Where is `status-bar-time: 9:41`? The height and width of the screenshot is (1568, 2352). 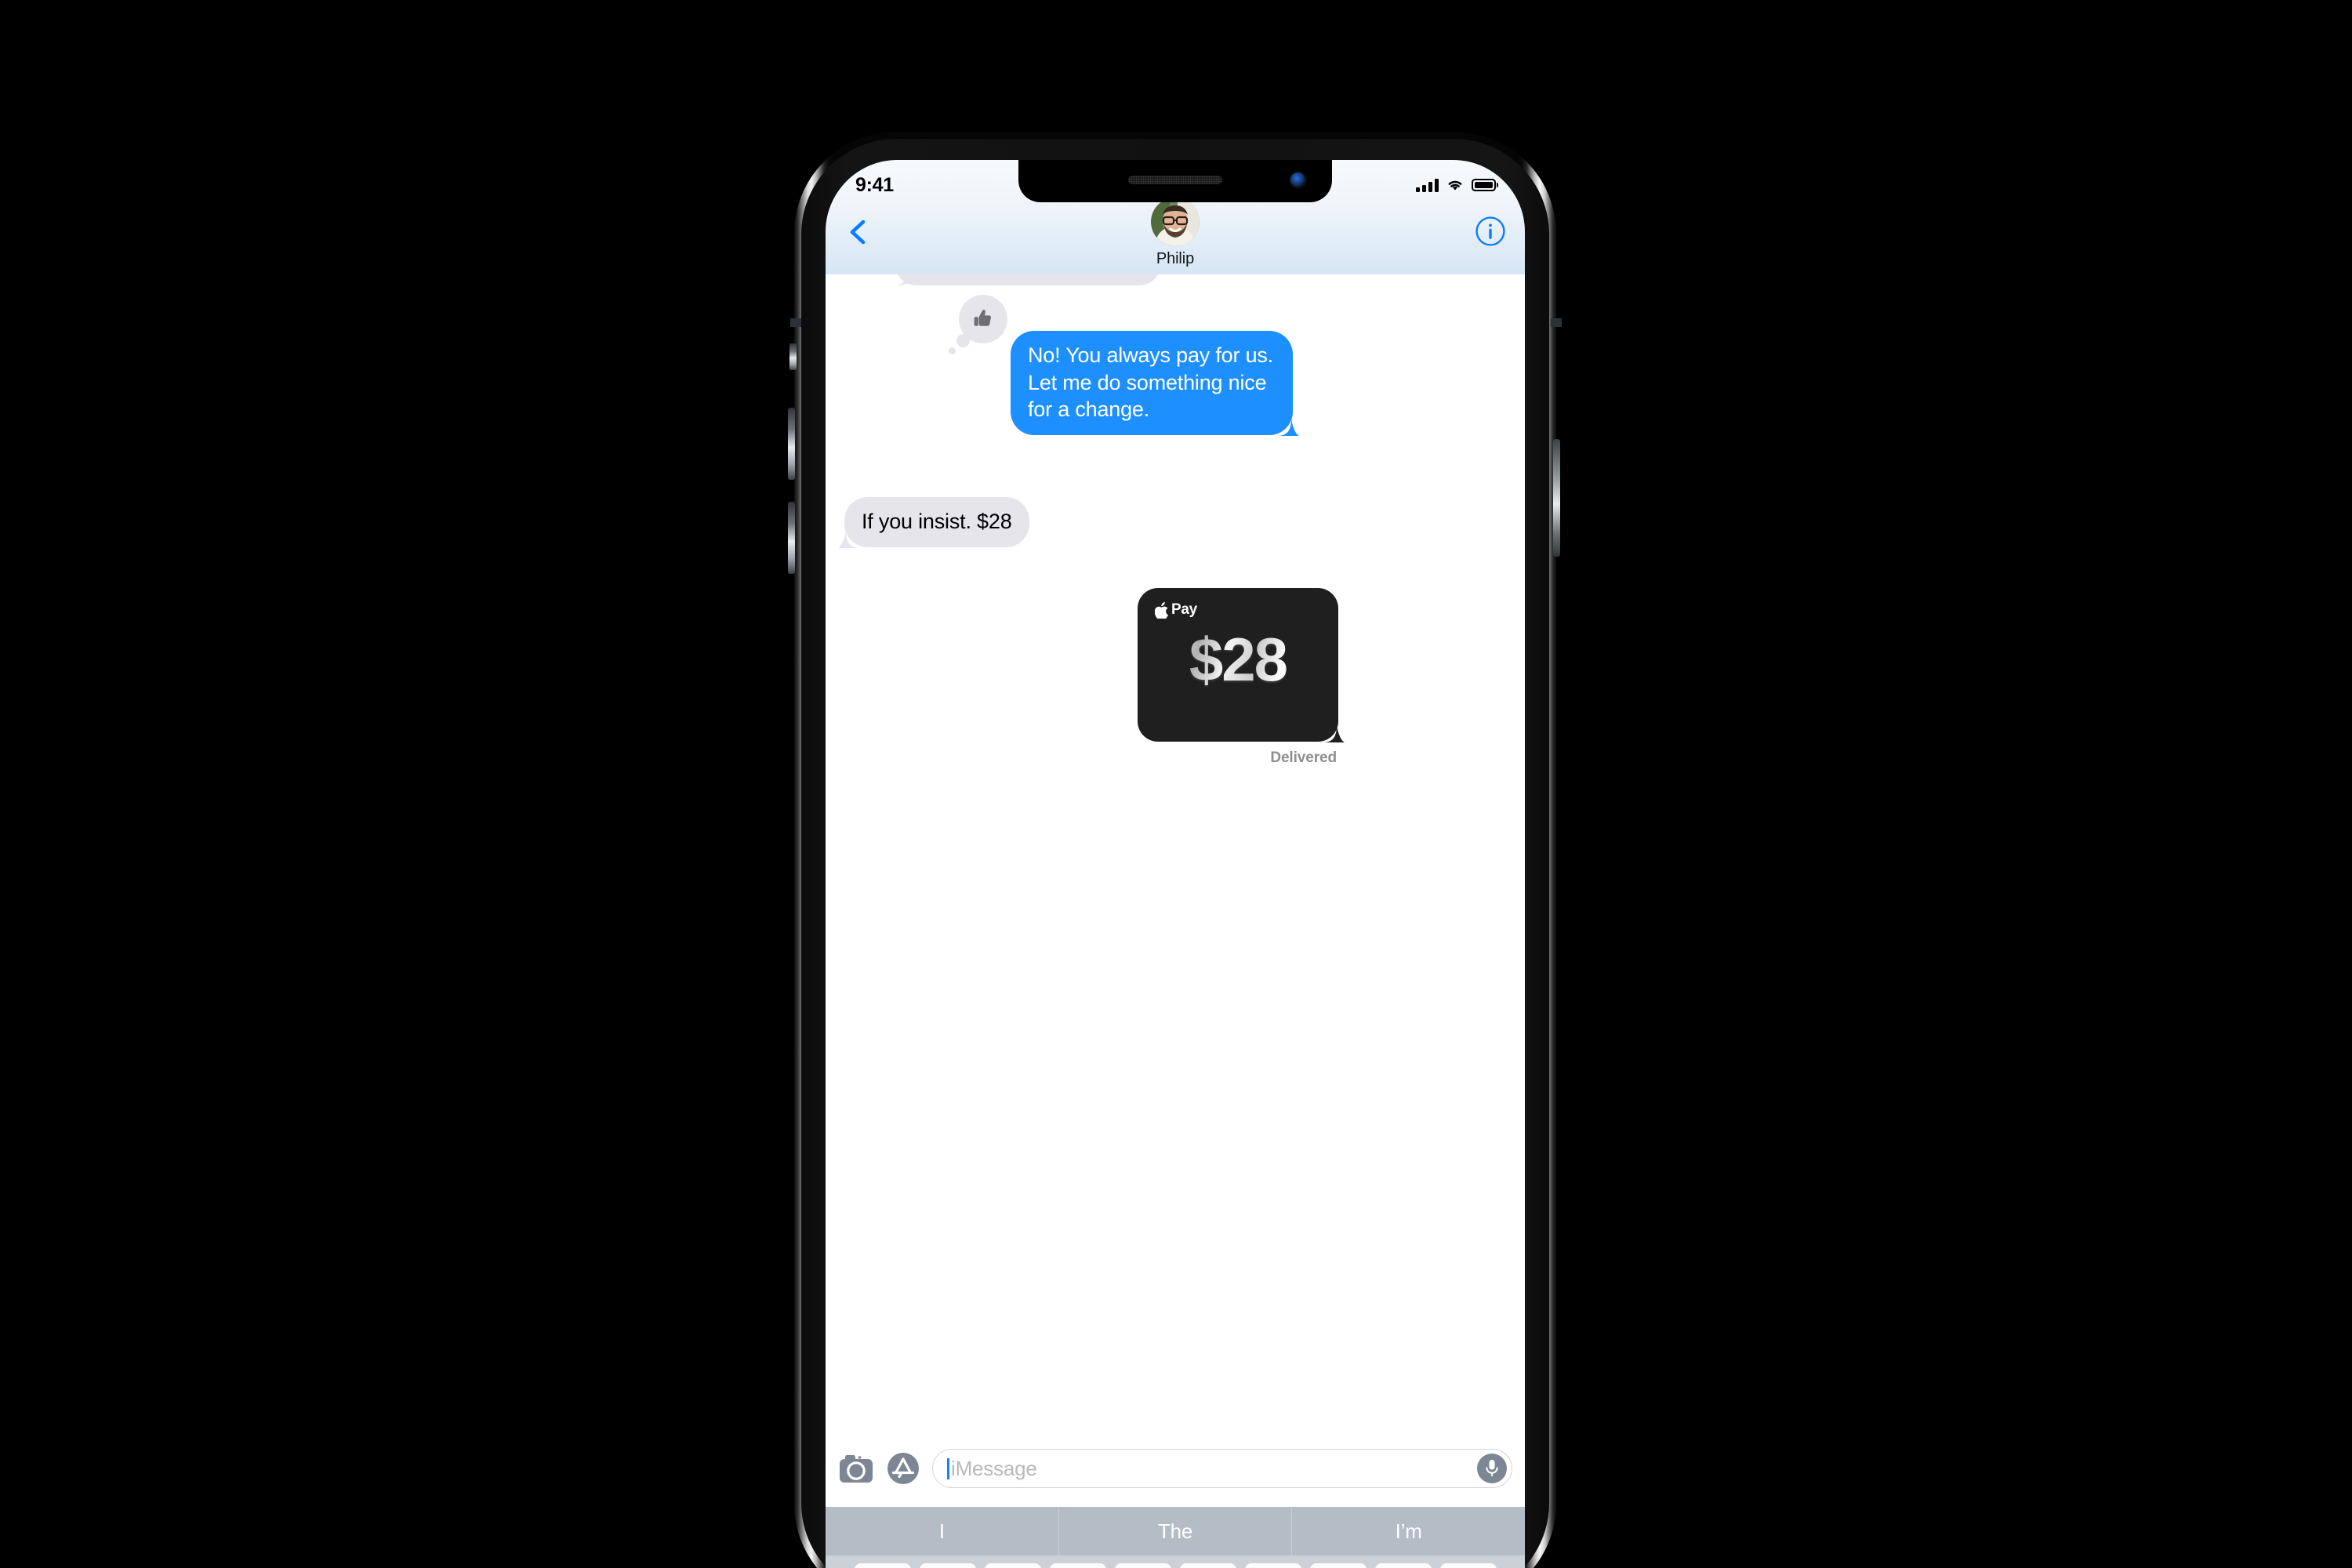
status-bar-time: 9:41 is located at coordinates (874, 184).